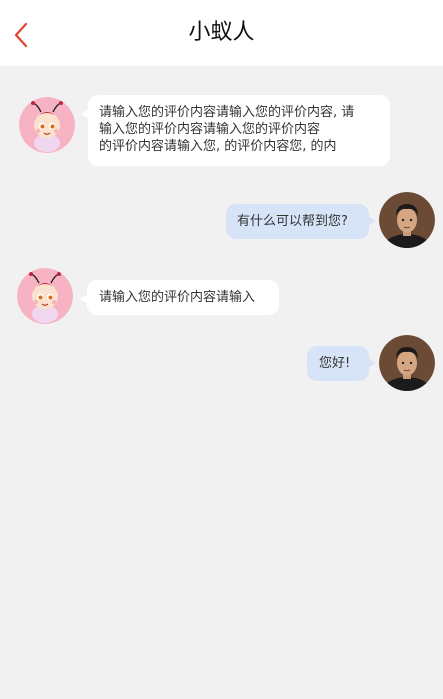 This screenshot has width=443, height=699. I want to click on message-bubble-sent: 有什么可以帮到您?, so click(301, 221).